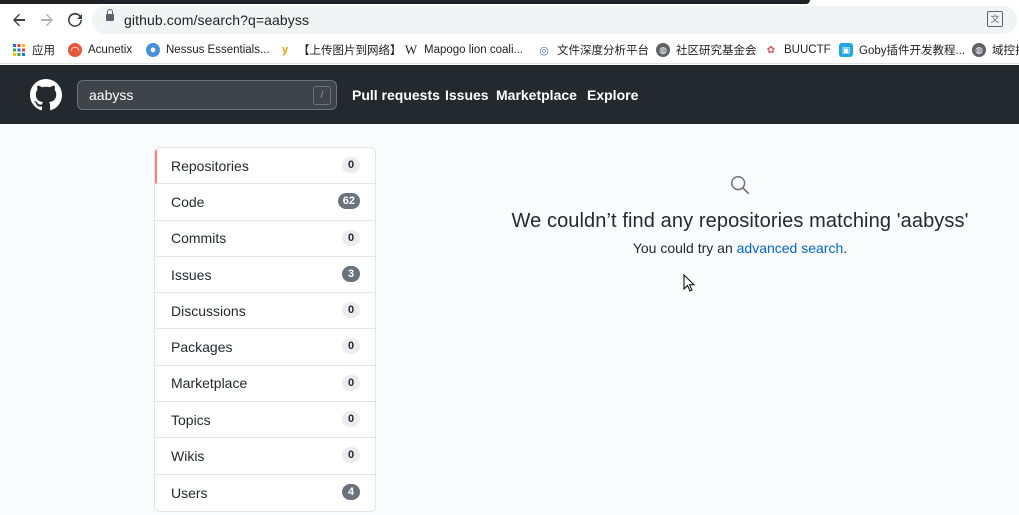  What do you see at coordinates (43, 51) in the screenshot?
I see `bookmark-label: 应用` at bounding box center [43, 51].